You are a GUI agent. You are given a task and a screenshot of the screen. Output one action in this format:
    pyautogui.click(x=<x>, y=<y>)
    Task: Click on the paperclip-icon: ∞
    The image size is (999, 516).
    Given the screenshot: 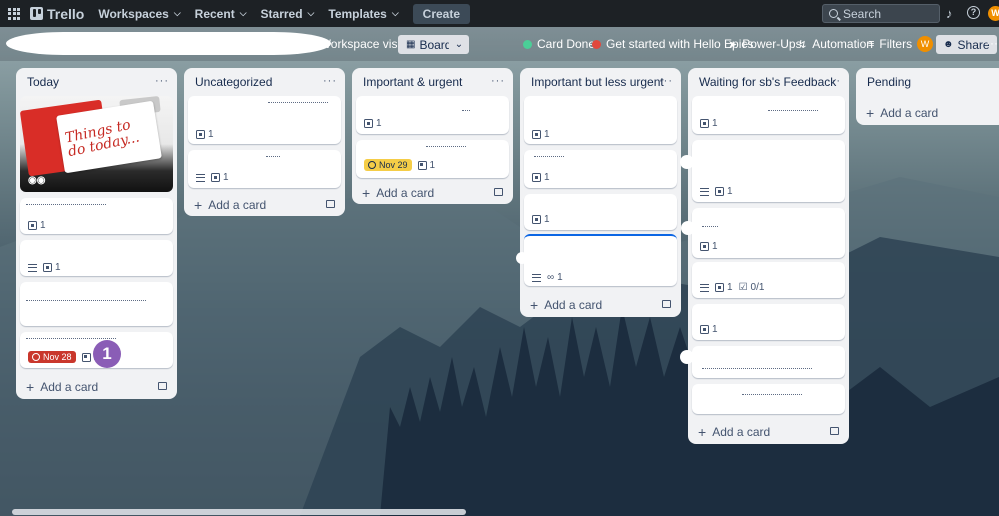 What is the action you would take?
    pyautogui.click(x=551, y=277)
    